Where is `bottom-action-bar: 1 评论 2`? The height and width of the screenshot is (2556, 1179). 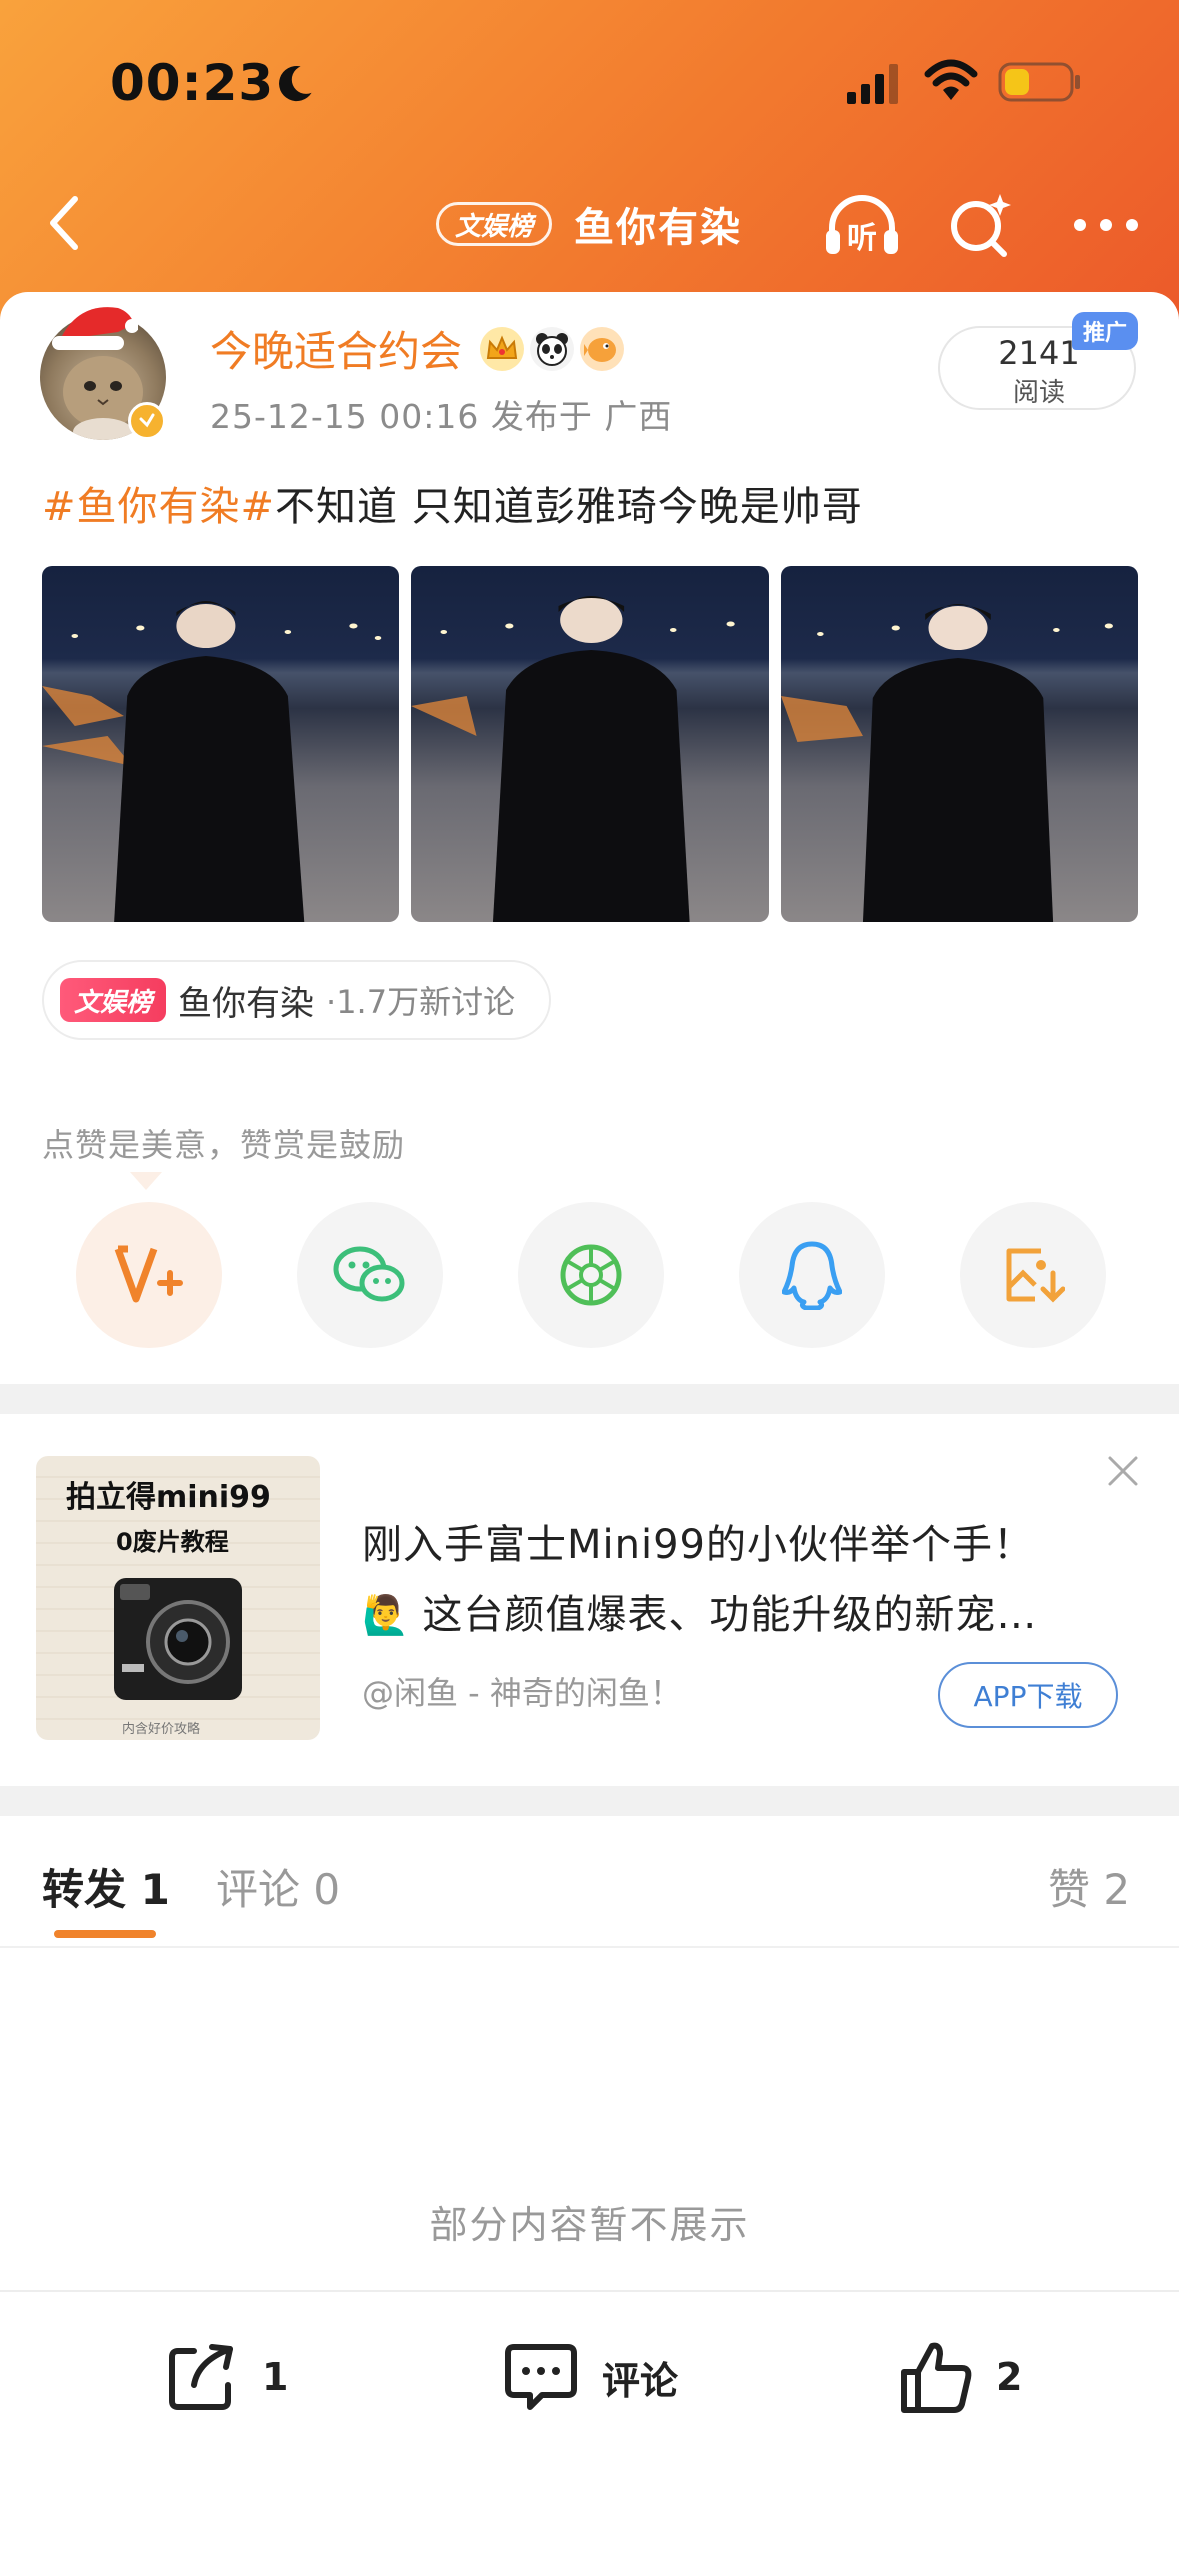
bottom-action-bar: 1 评论 2 is located at coordinates (589, 2423).